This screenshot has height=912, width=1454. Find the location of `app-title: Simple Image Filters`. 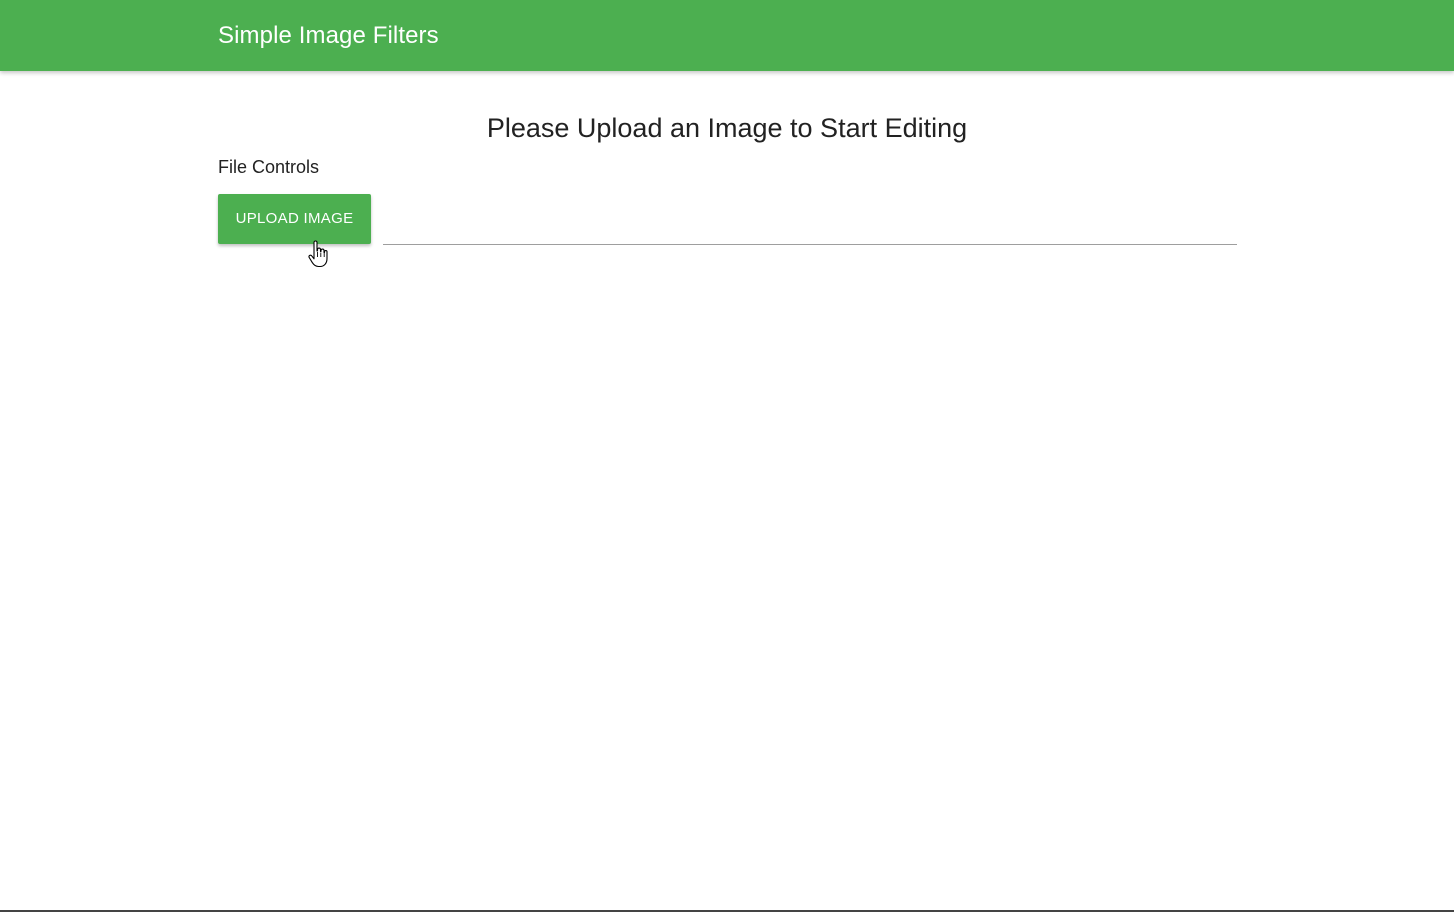

app-title: Simple Image Filters is located at coordinates (328, 36).